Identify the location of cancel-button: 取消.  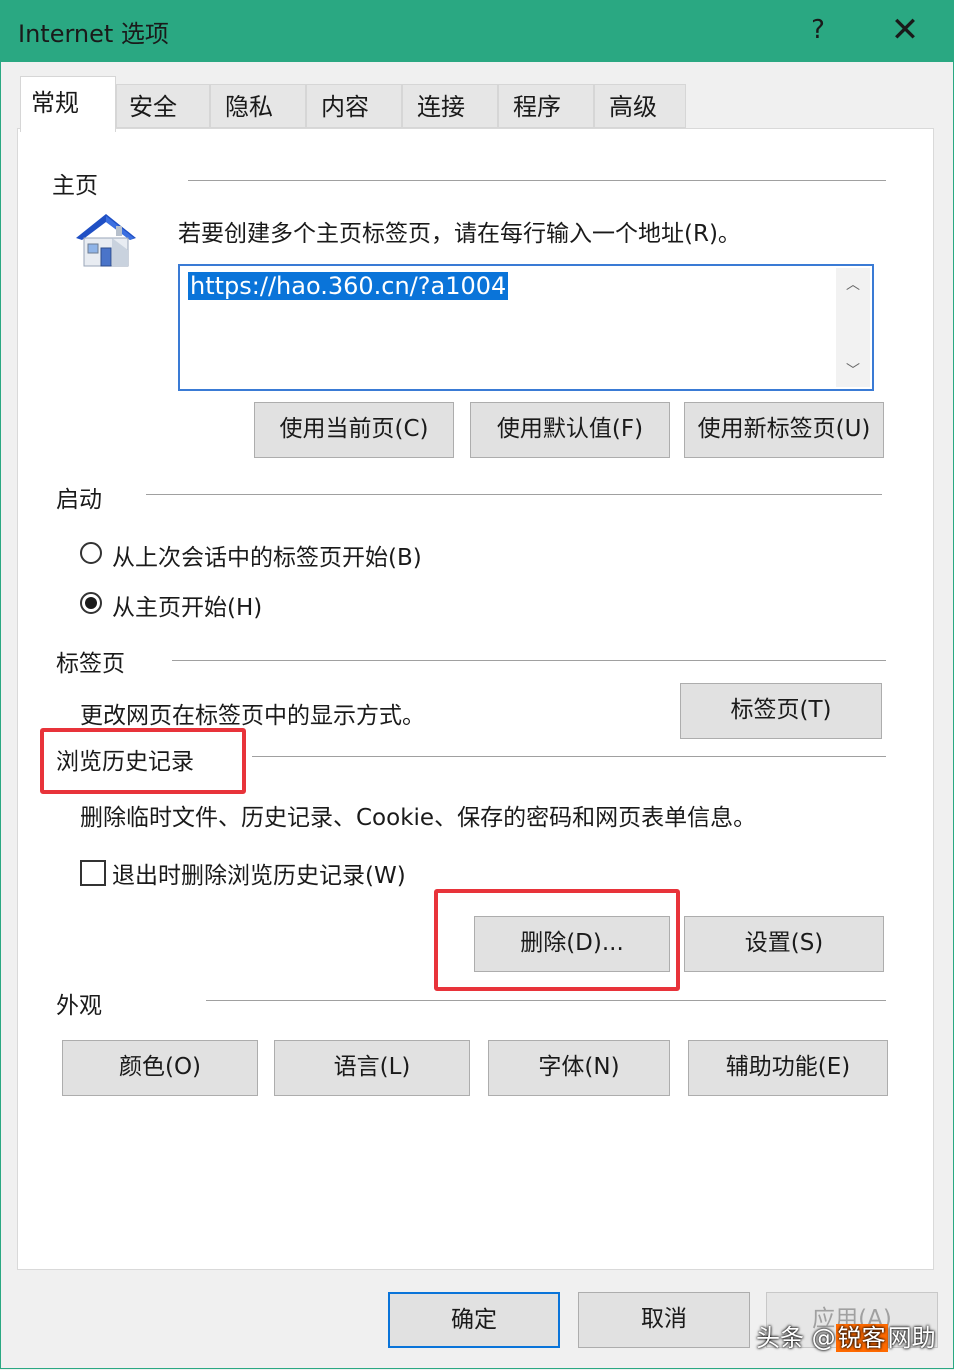
(664, 1320).